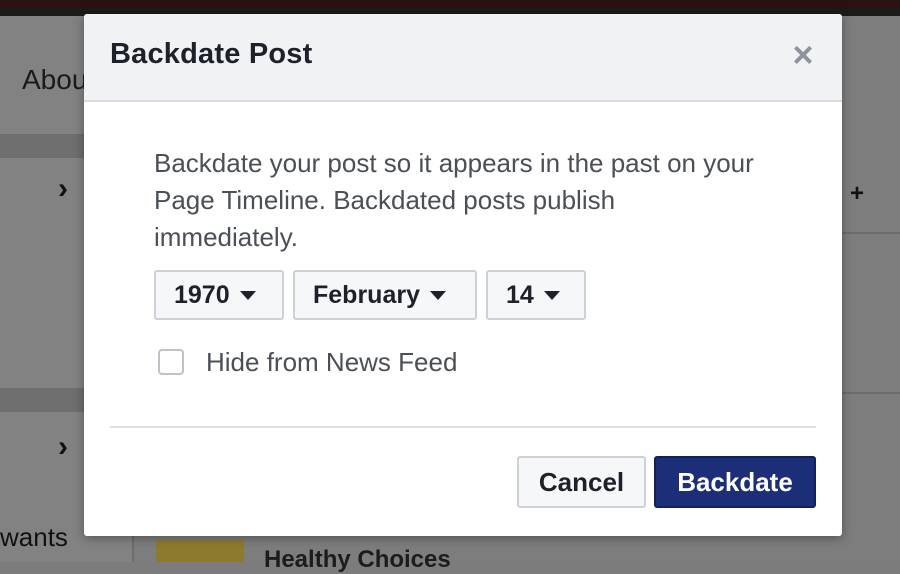  I want to click on cancel-button: Cancel, so click(581, 482).